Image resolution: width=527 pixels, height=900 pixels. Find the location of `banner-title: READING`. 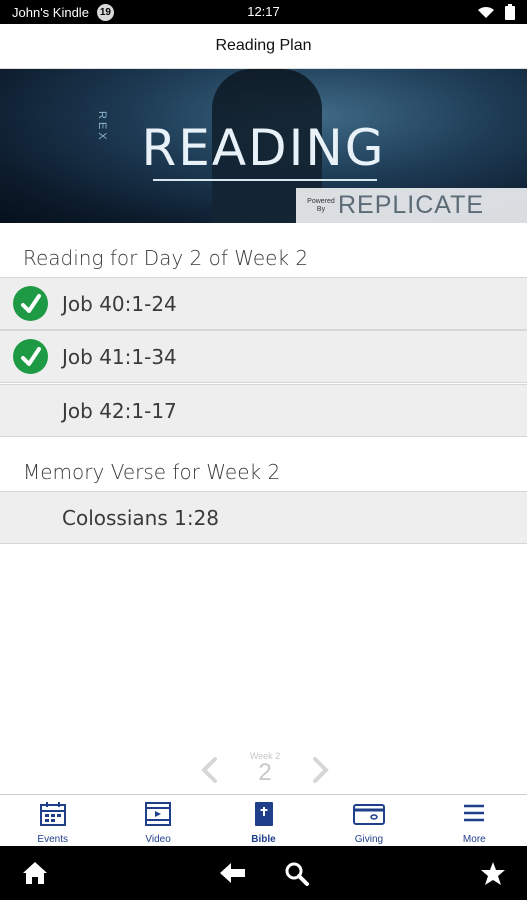

banner-title: READING is located at coordinates (263, 148).